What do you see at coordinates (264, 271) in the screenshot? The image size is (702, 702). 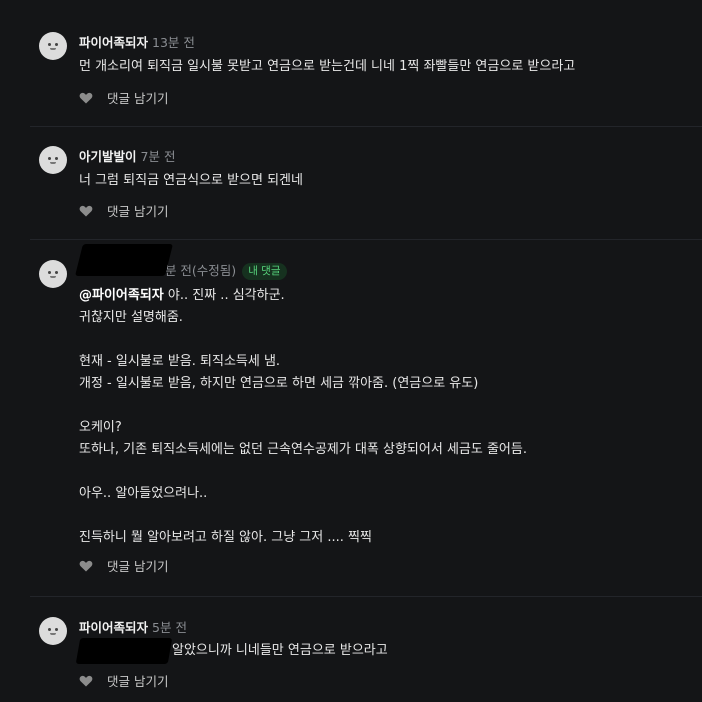 I see `my-comment-badge: 내 댓글` at bounding box center [264, 271].